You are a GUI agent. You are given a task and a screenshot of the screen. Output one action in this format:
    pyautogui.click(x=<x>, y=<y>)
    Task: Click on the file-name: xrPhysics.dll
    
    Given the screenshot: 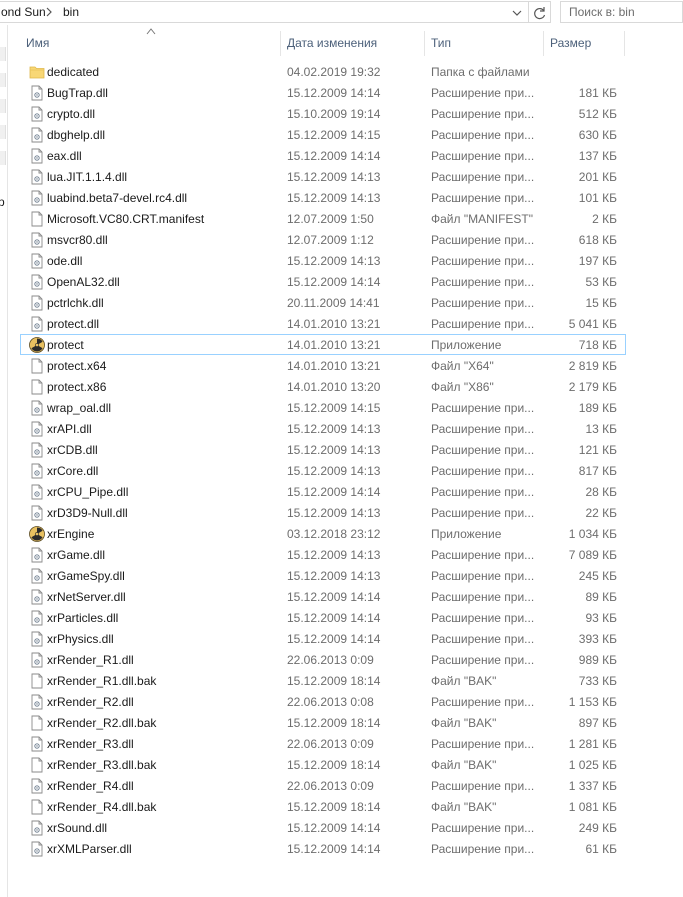 What is the action you would take?
    pyautogui.click(x=80, y=639)
    